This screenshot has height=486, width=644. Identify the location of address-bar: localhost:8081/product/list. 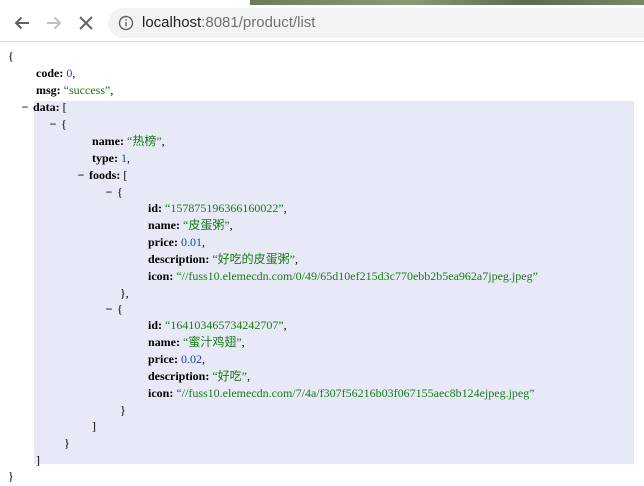
(376, 23).